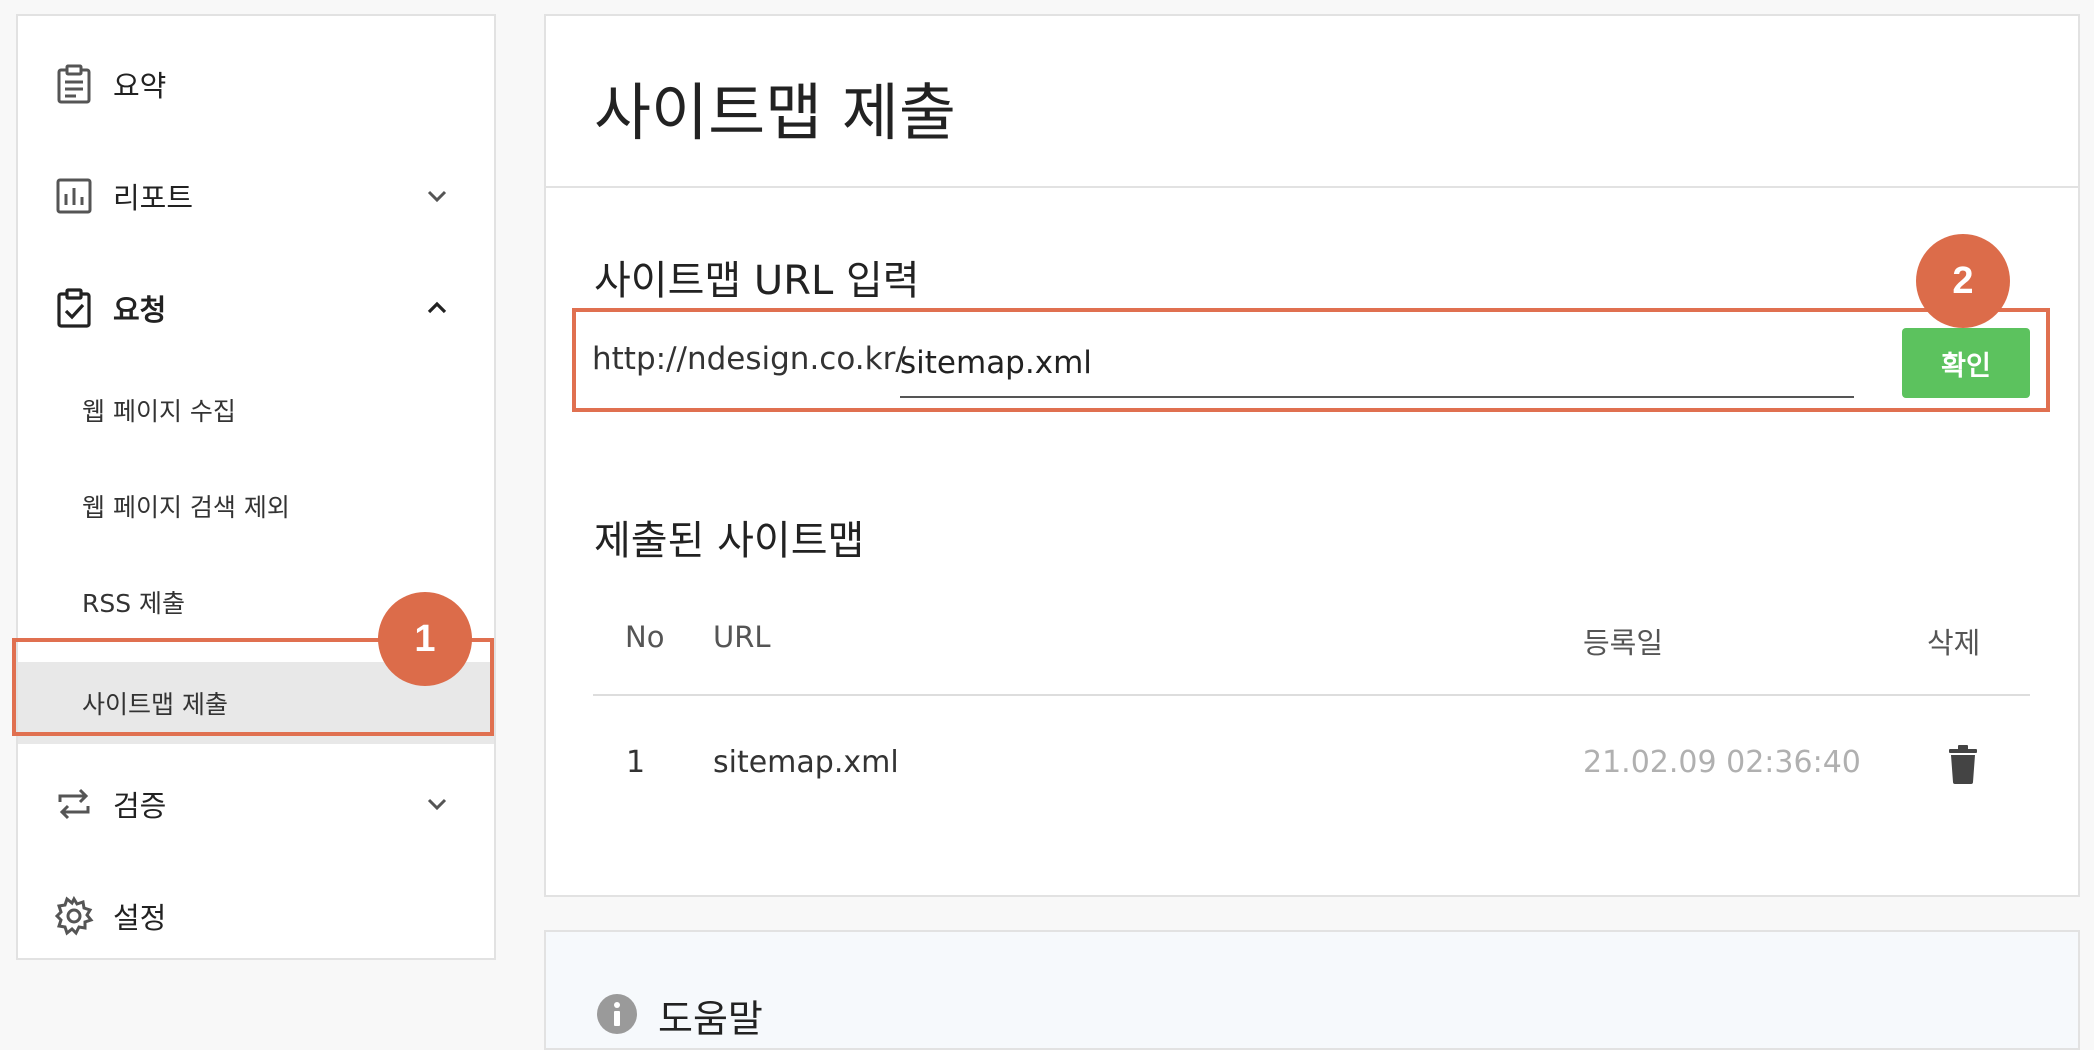 The height and width of the screenshot is (1050, 2094). I want to click on sidebar-item-label: 설정, so click(140, 918).